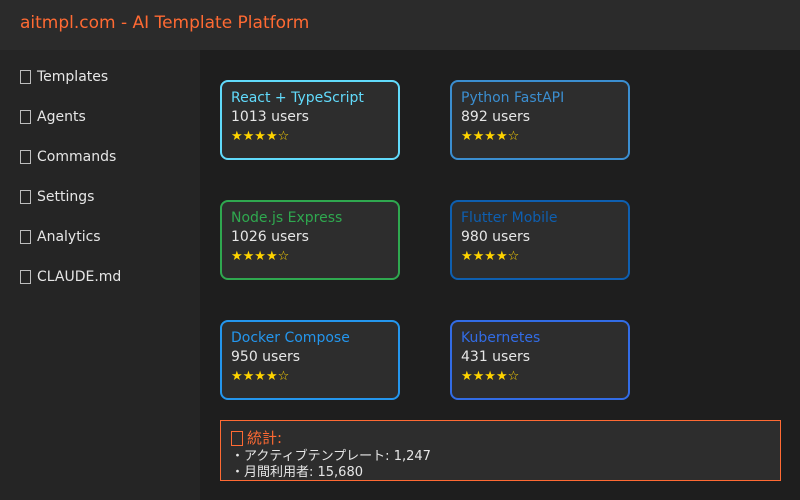  What do you see at coordinates (25, 197) in the screenshot?
I see `settings-icon` at bounding box center [25, 197].